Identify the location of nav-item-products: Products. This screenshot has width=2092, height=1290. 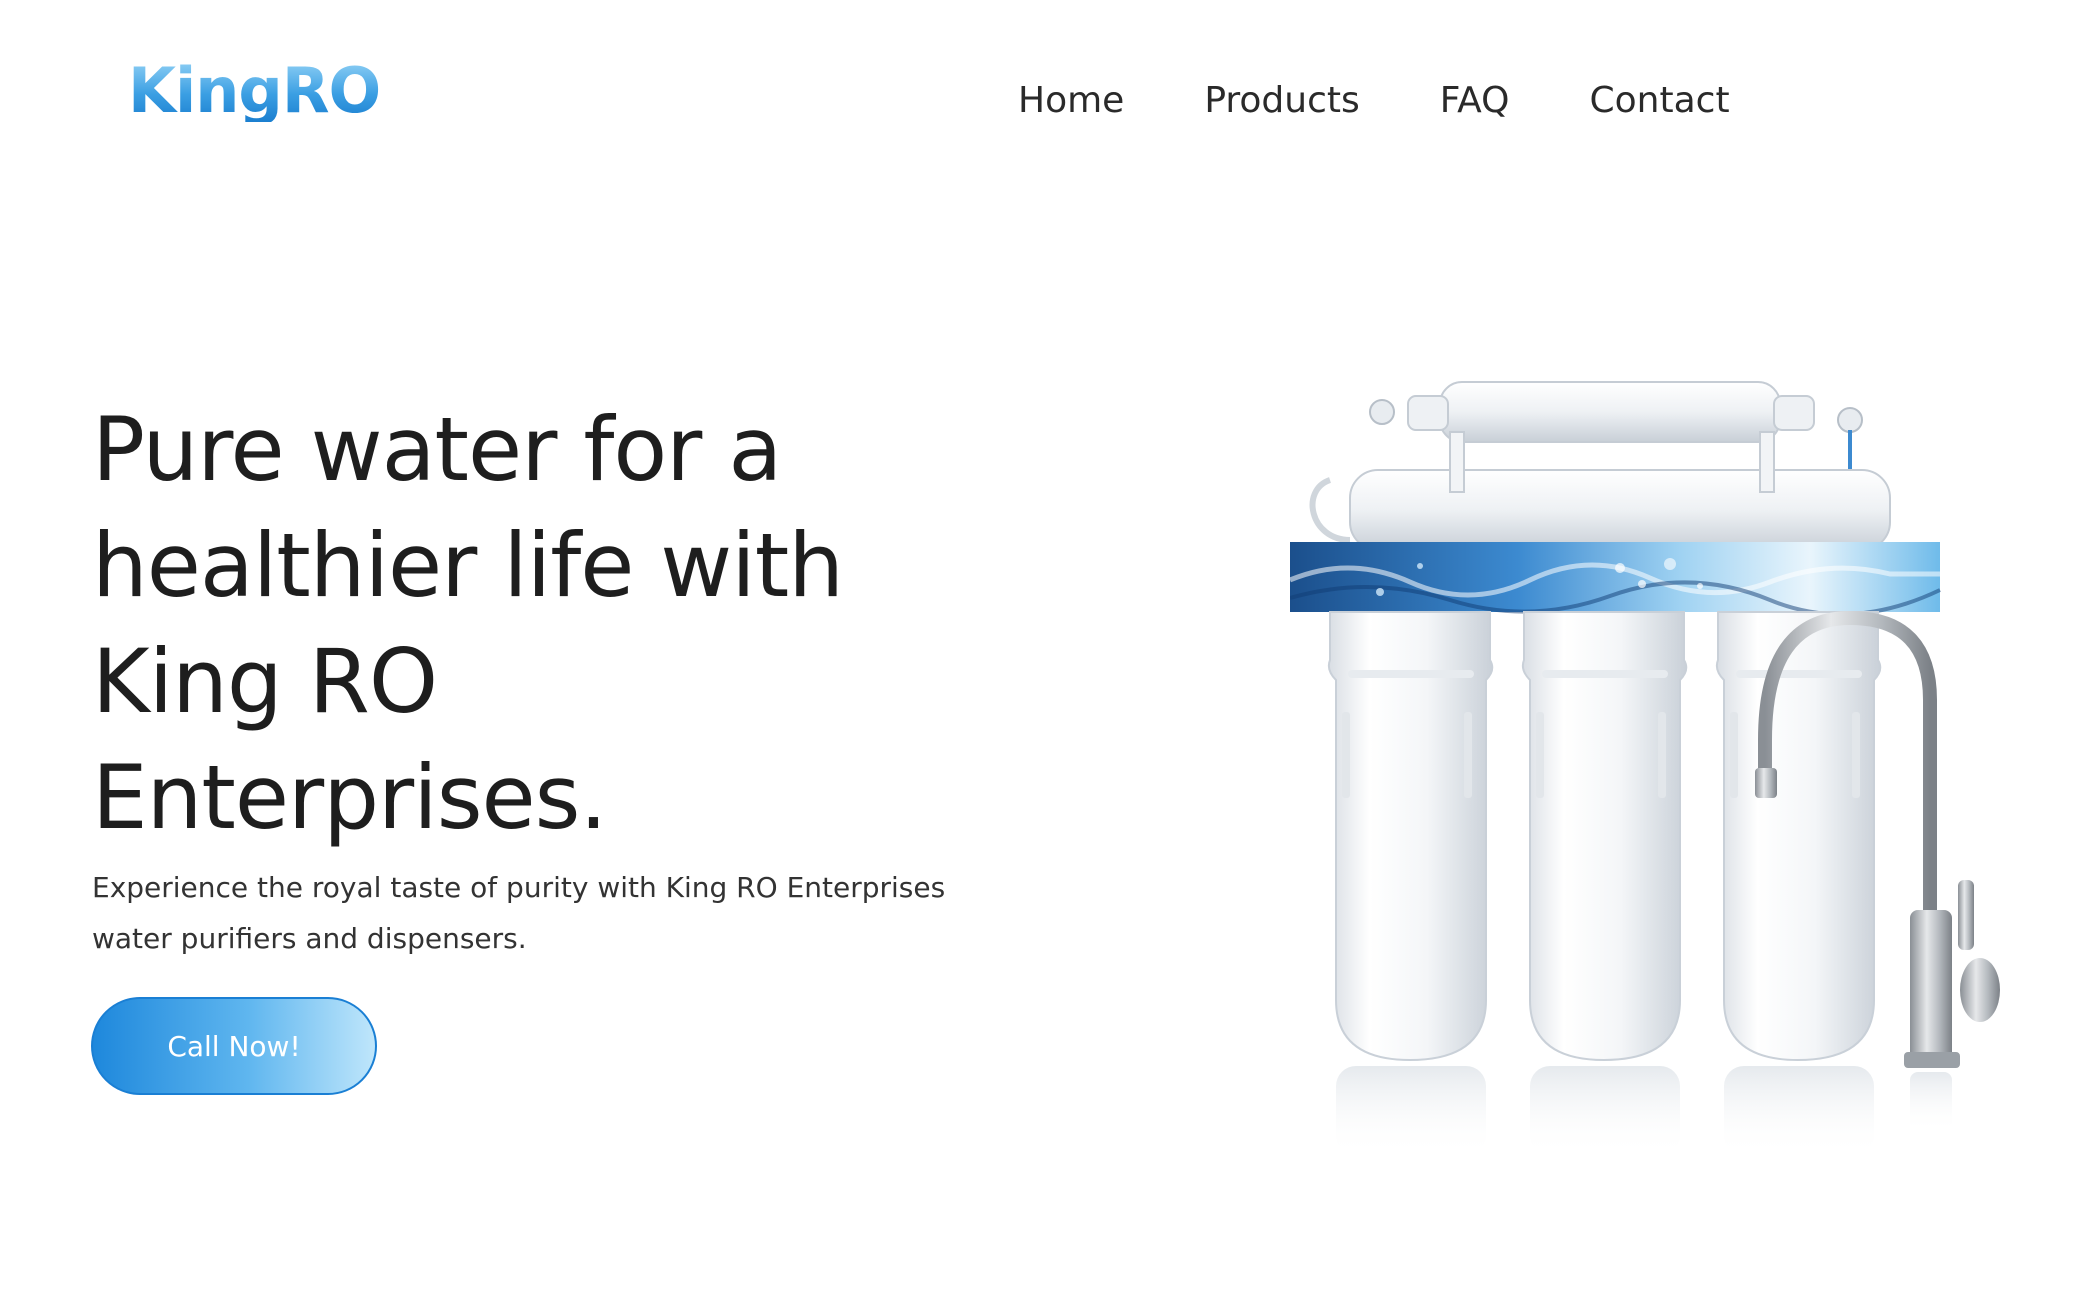
(1281, 101).